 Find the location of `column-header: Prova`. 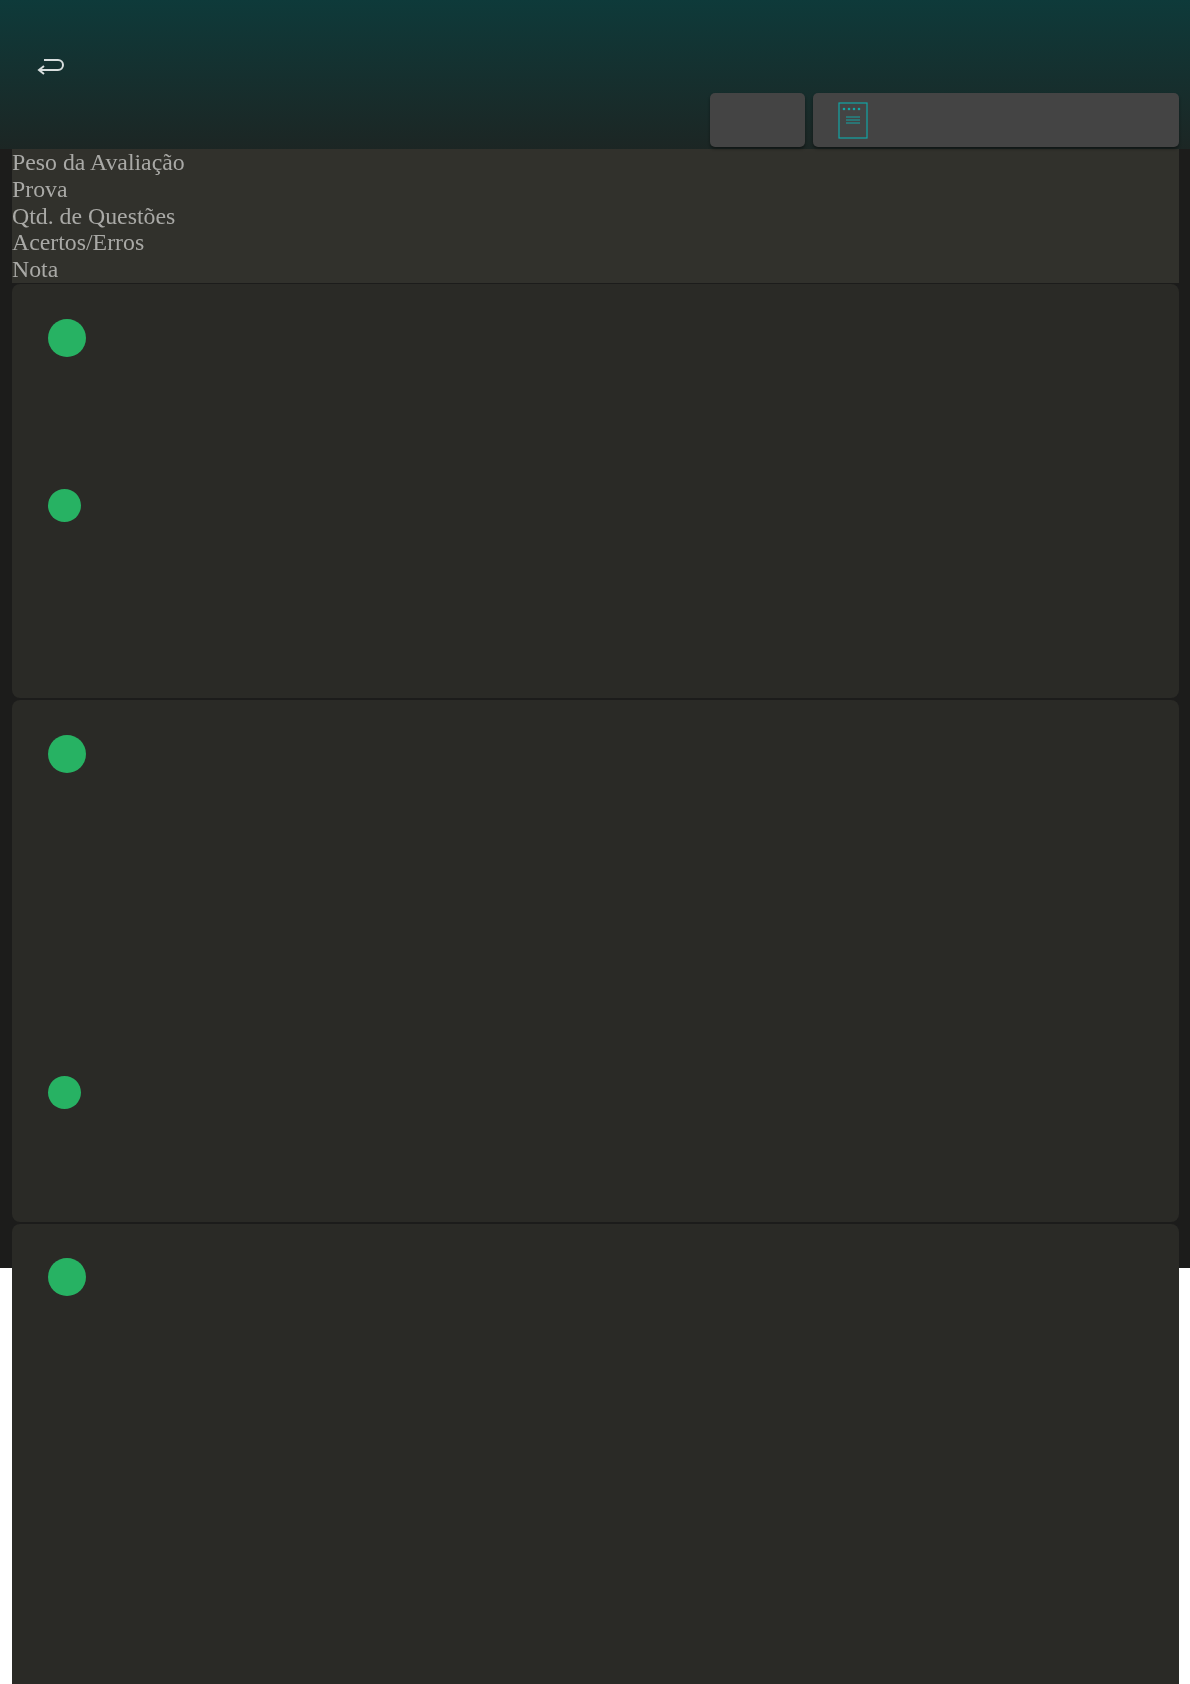

column-header: Prova is located at coordinates (40, 189).